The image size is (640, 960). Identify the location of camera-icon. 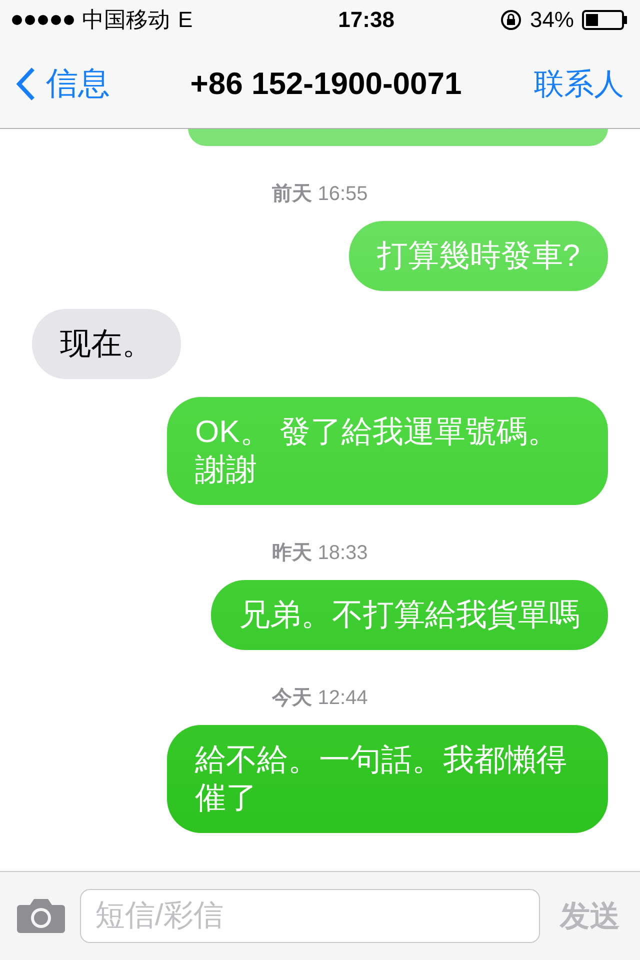
(41, 916).